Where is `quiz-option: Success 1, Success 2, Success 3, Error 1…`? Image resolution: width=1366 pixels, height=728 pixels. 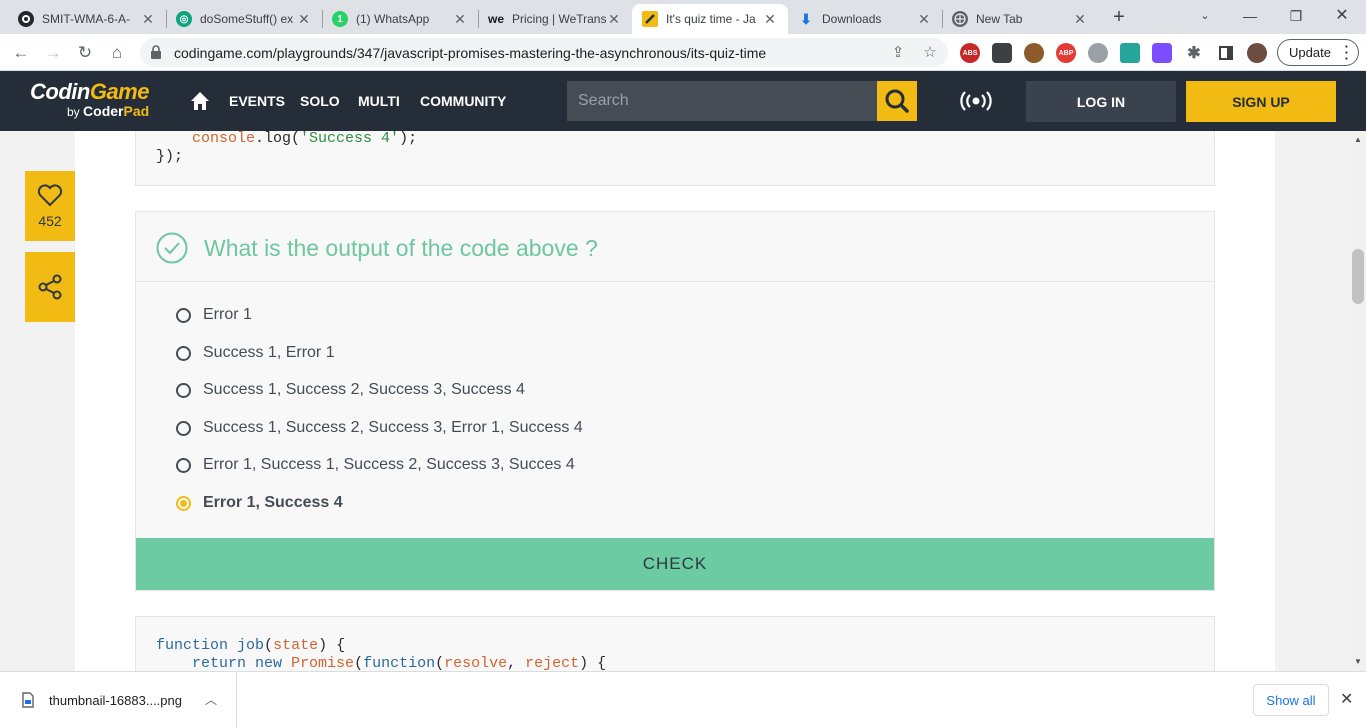
quiz-option: Success 1, Success 2, Success 3, Error 1… is located at coordinates (379, 428).